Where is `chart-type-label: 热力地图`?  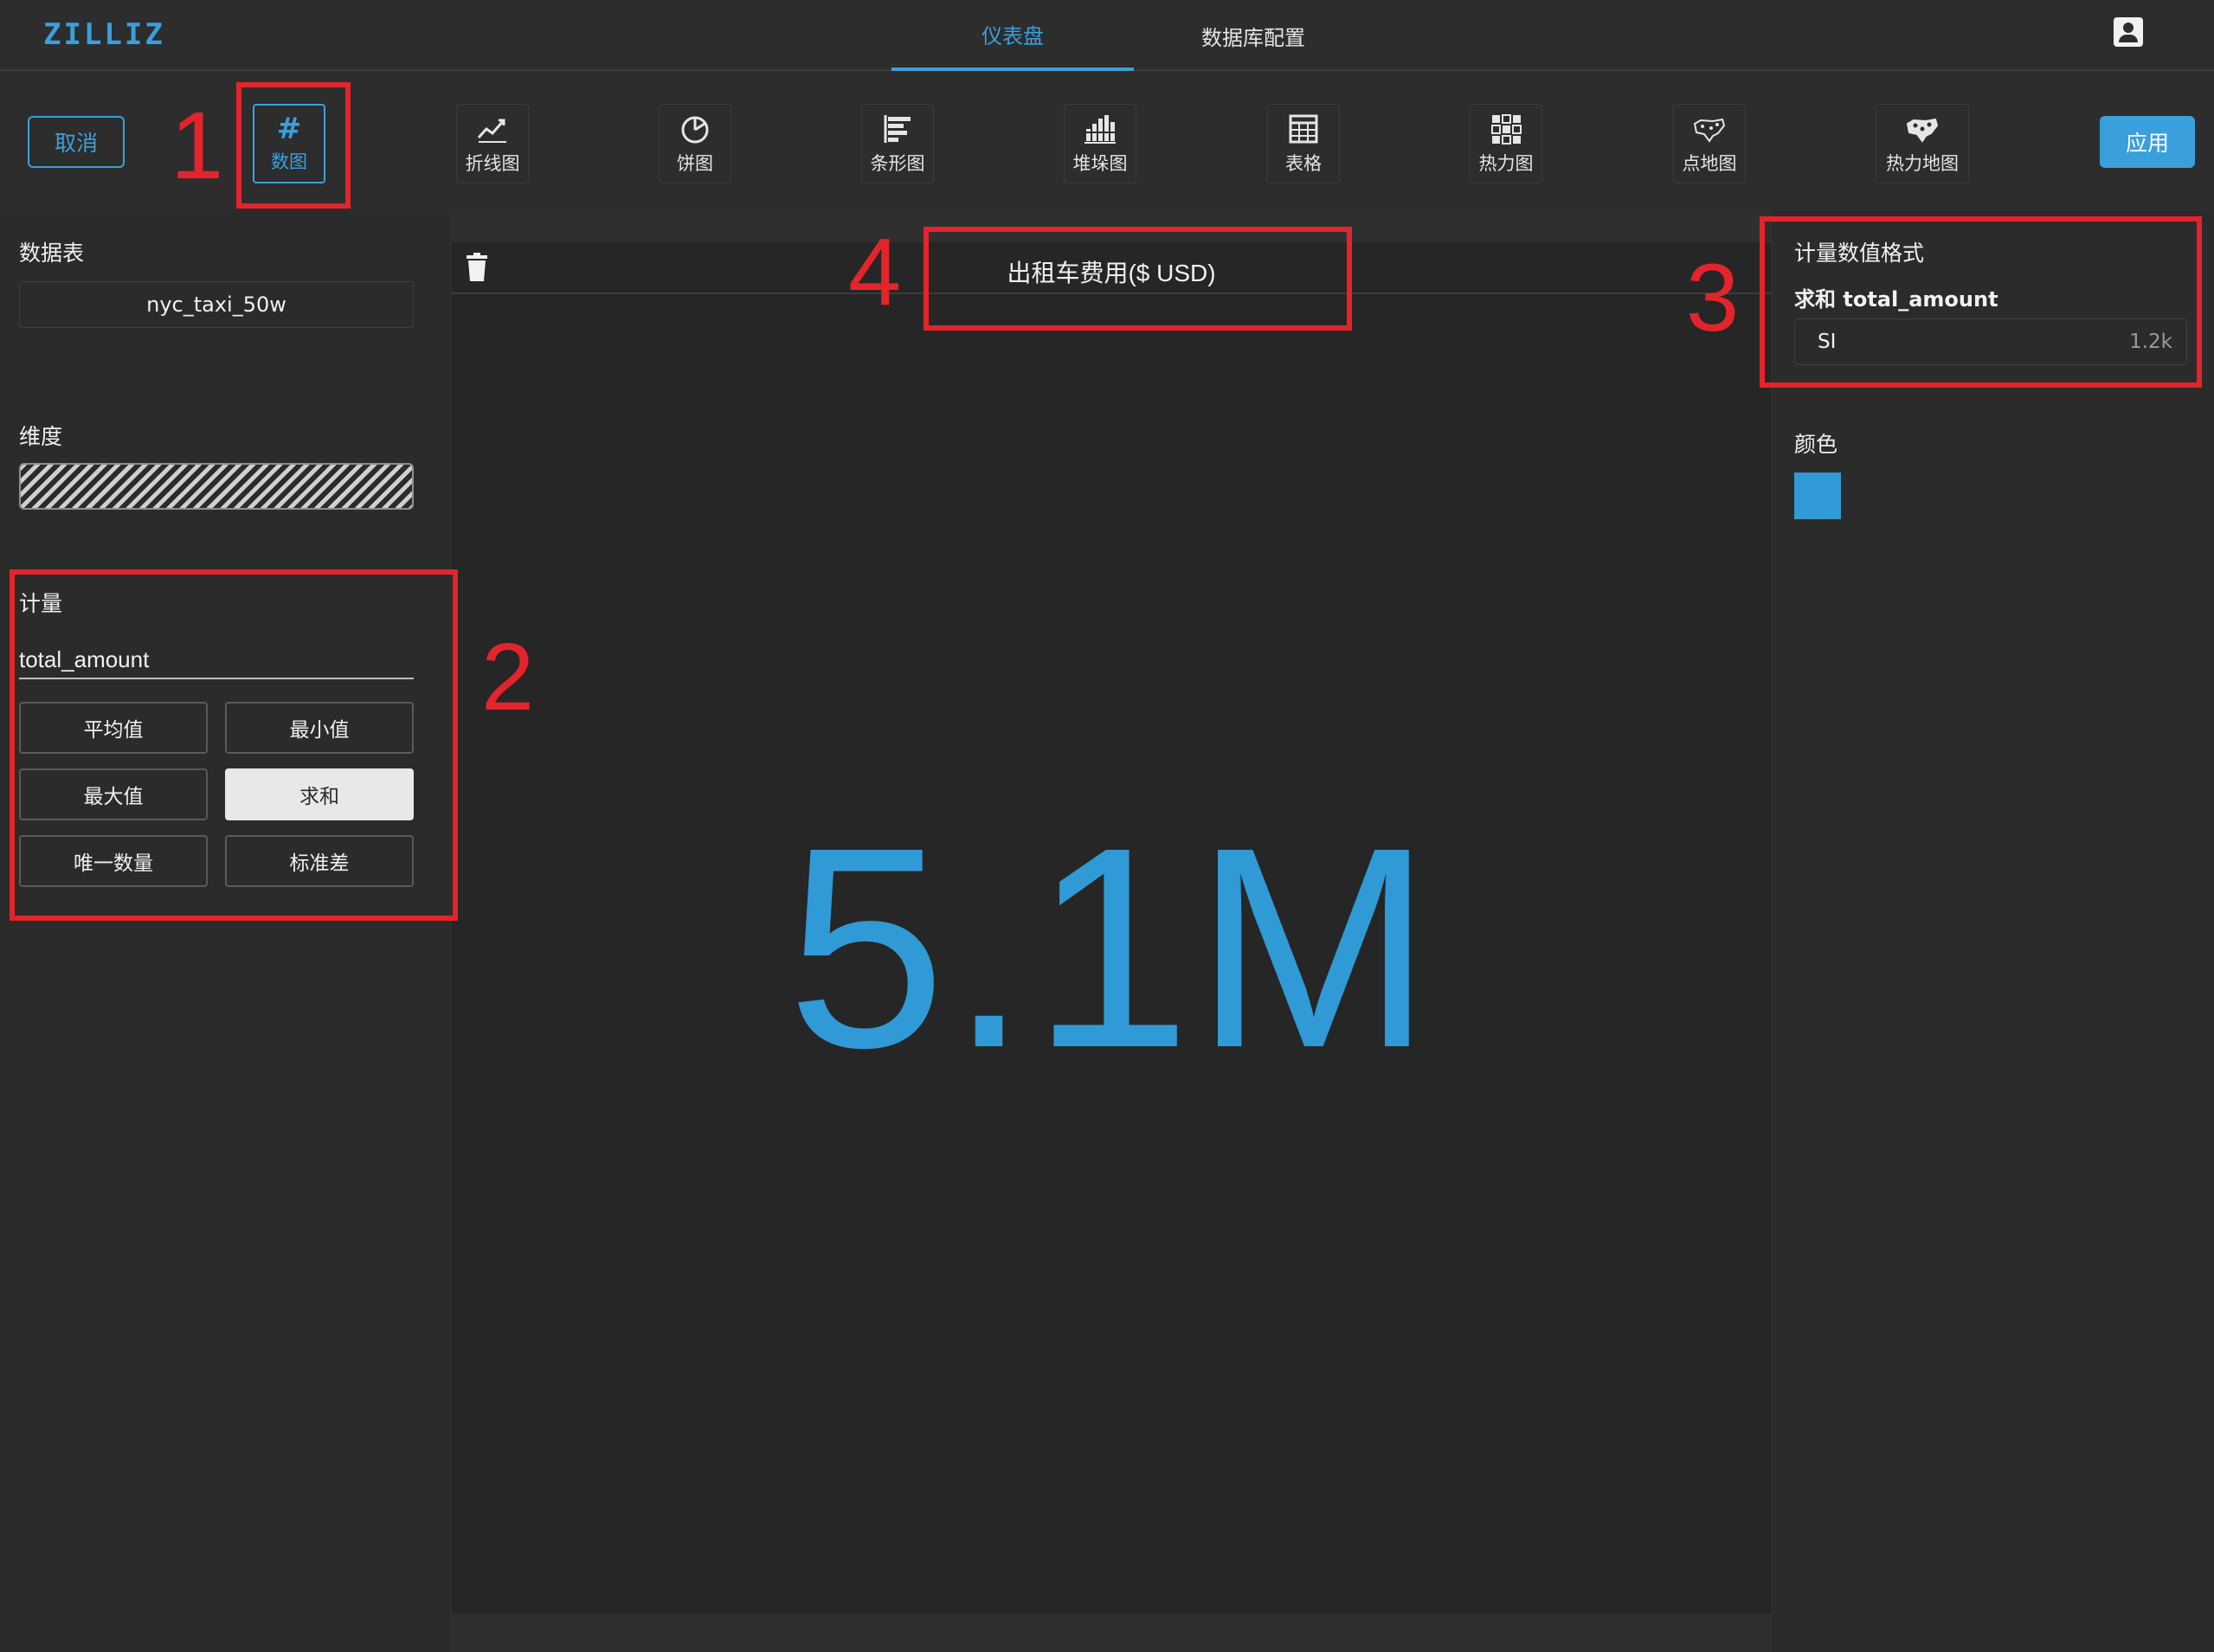 chart-type-label: 热力地图 is located at coordinates (1922, 163).